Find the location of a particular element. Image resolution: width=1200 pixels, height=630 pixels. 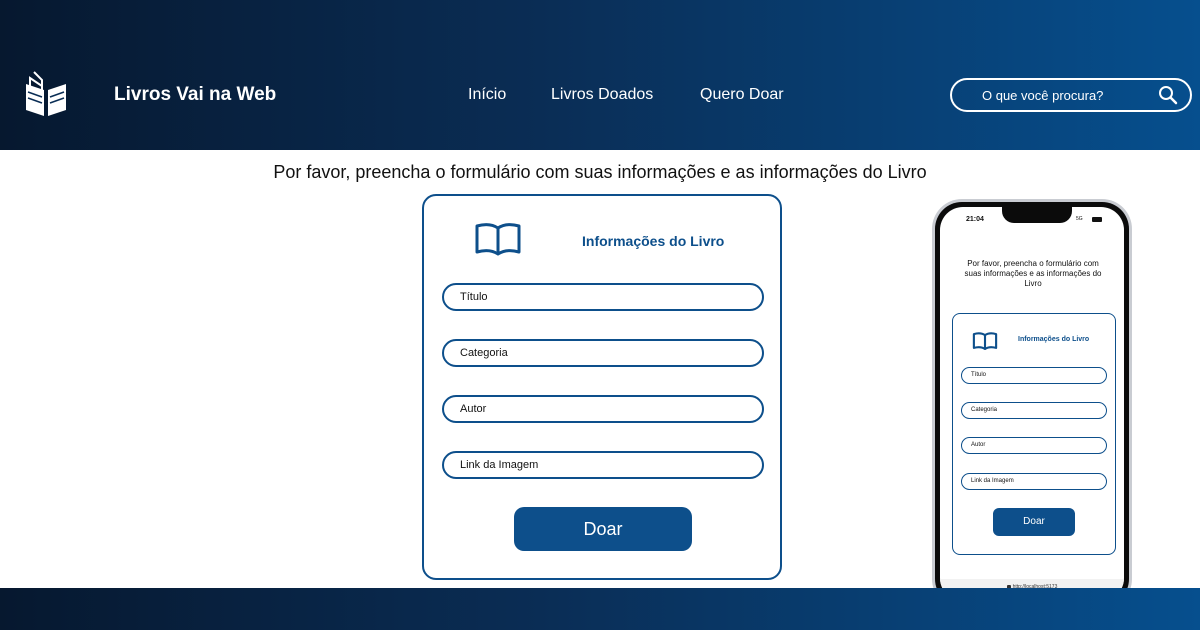

link-imagem-input is located at coordinates (605, 465).